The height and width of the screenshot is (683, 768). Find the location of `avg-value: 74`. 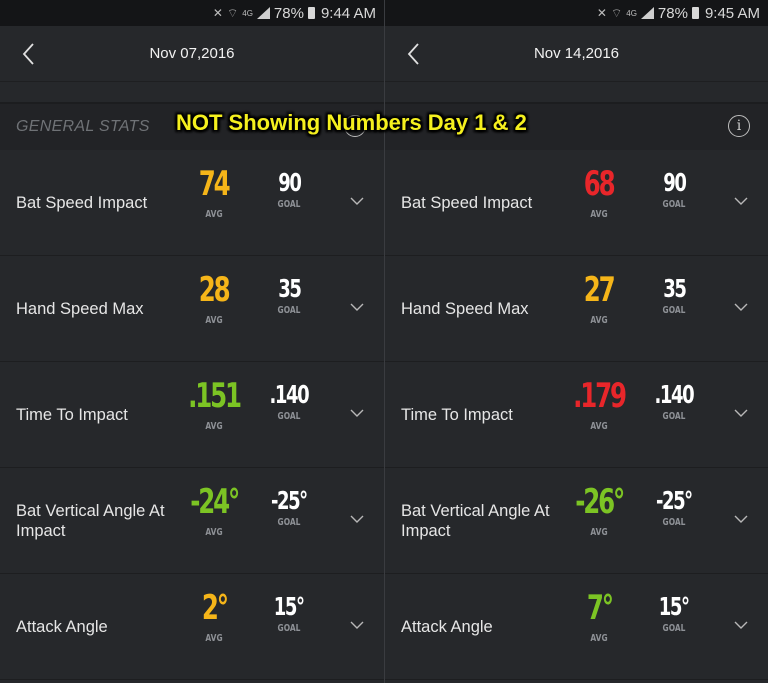

avg-value: 74 is located at coordinates (215, 184).